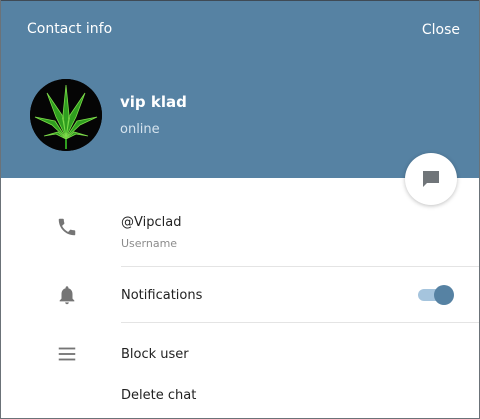 The width and height of the screenshot is (480, 419). What do you see at coordinates (67, 354) in the screenshot?
I see `menu-icon` at bounding box center [67, 354].